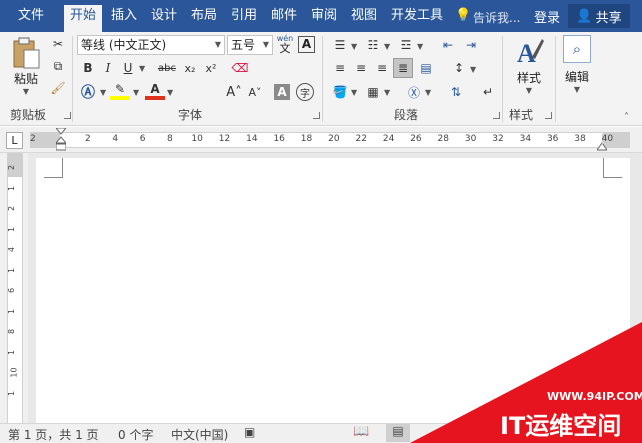 This screenshot has height=443, width=642. What do you see at coordinates (594, 396) in the screenshot?
I see `watermark-url: WWW.94IP.COM` at bounding box center [594, 396].